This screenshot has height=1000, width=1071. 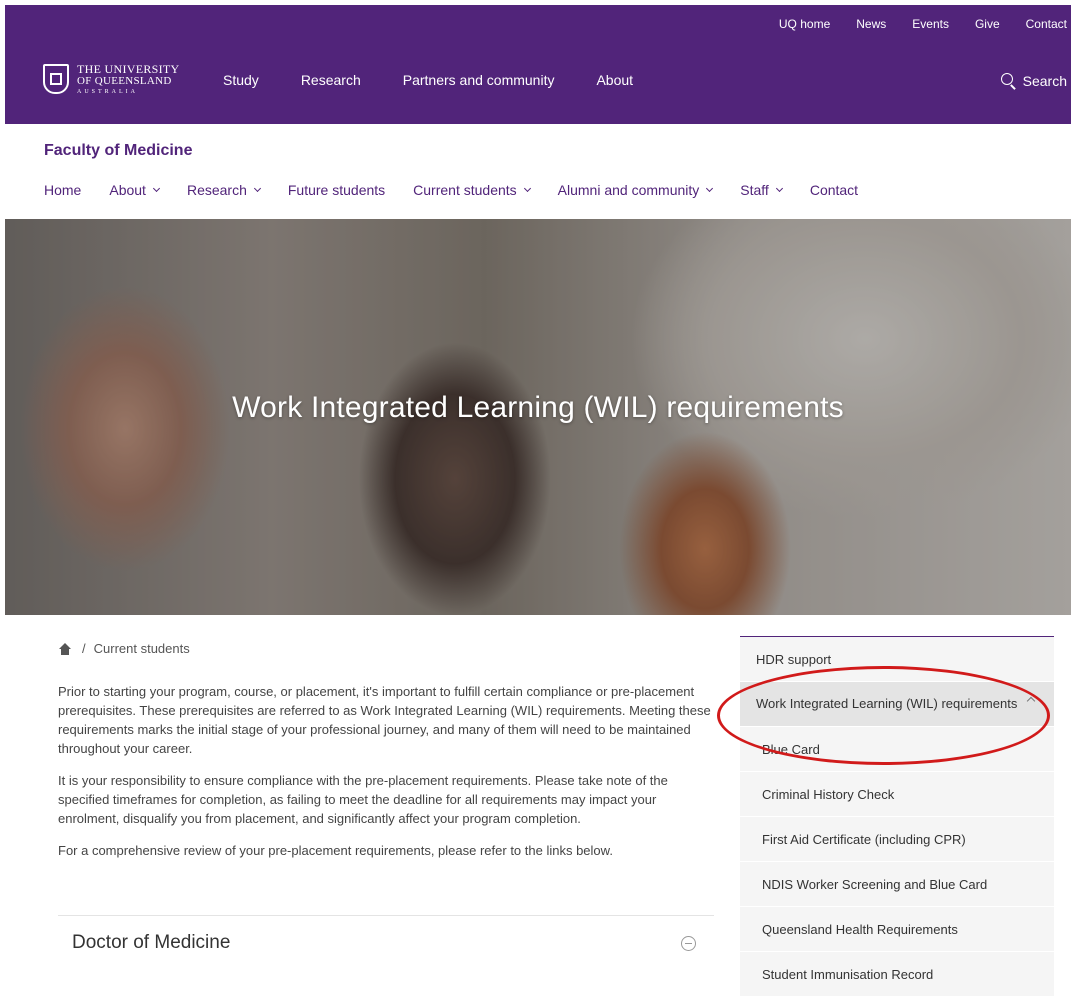 I want to click on sidebar-item-queensland-health: Queensland Health Requirements, so click(x=897, y=929).